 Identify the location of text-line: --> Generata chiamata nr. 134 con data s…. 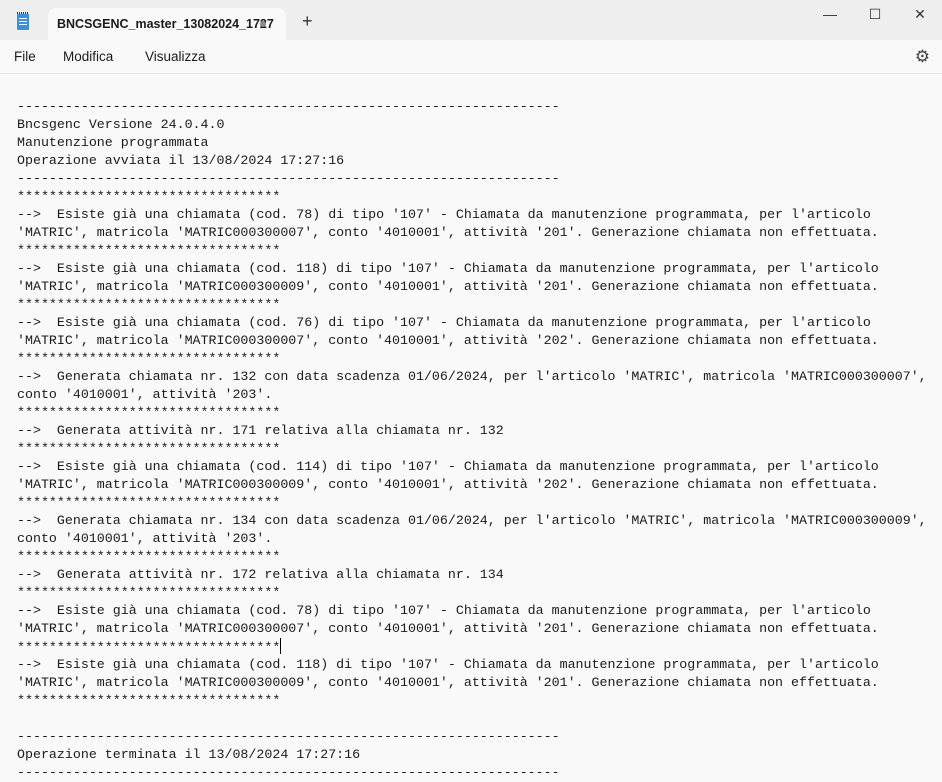
(472, 520).